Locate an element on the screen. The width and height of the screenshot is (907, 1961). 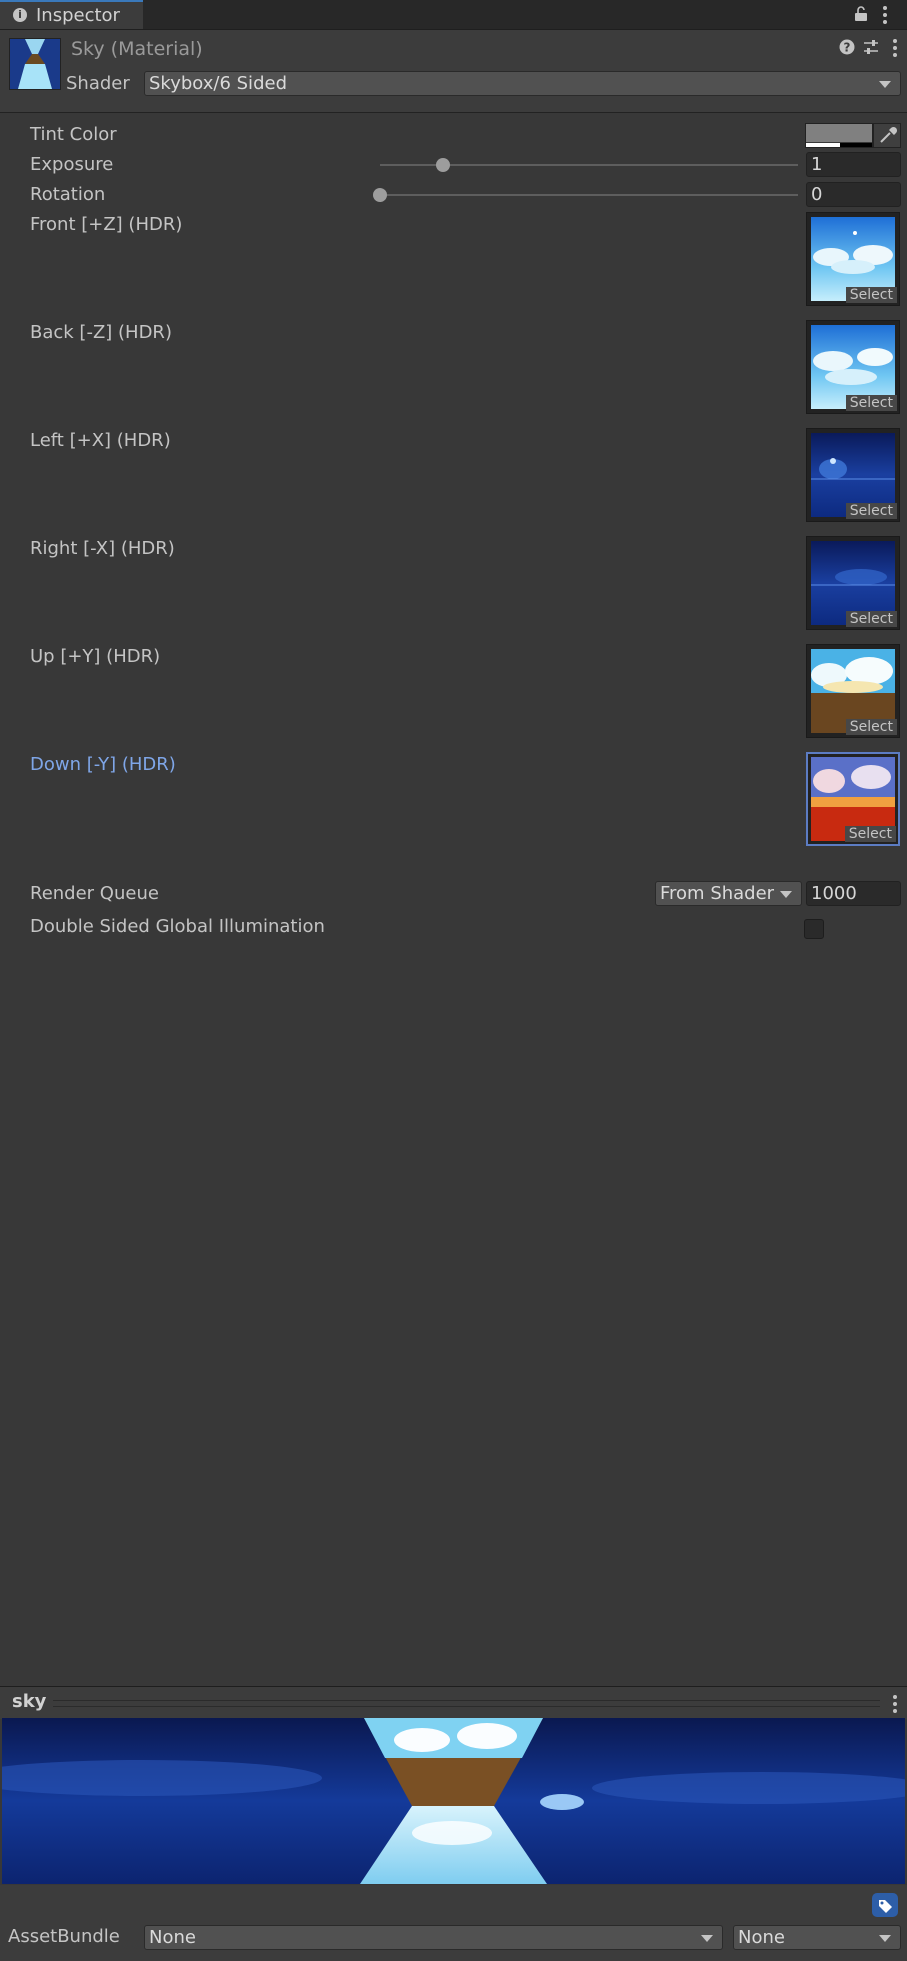
texture-label-left: Left [+X] (HDR) is located at coordinates (100, 440).